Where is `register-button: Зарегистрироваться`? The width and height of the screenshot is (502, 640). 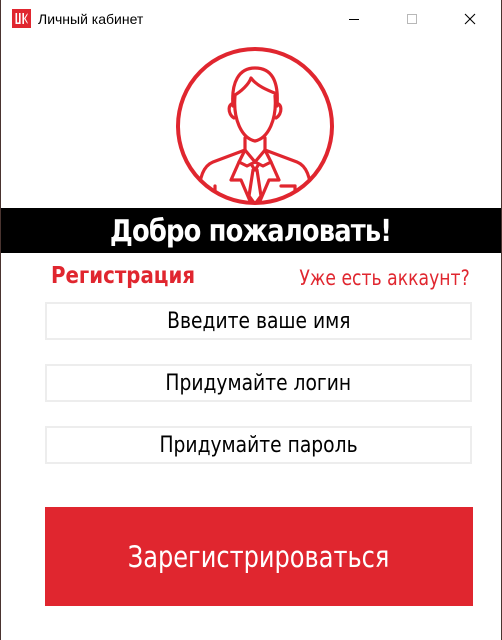
register-button: Зарегистрироваться is located at coordinates (259, 556).